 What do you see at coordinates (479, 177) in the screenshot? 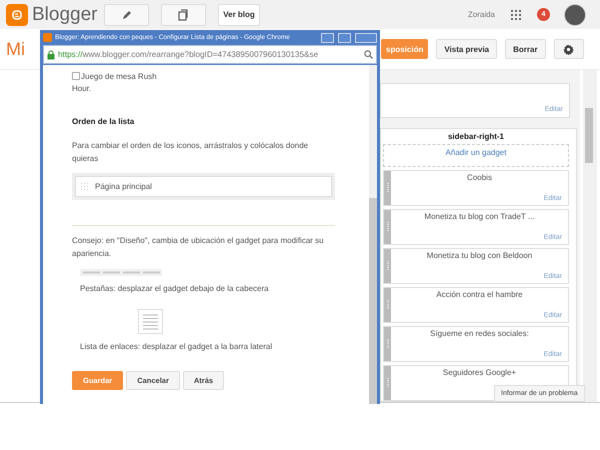
I see `gadget-title: Coobis` at bounding box center [479, 177].